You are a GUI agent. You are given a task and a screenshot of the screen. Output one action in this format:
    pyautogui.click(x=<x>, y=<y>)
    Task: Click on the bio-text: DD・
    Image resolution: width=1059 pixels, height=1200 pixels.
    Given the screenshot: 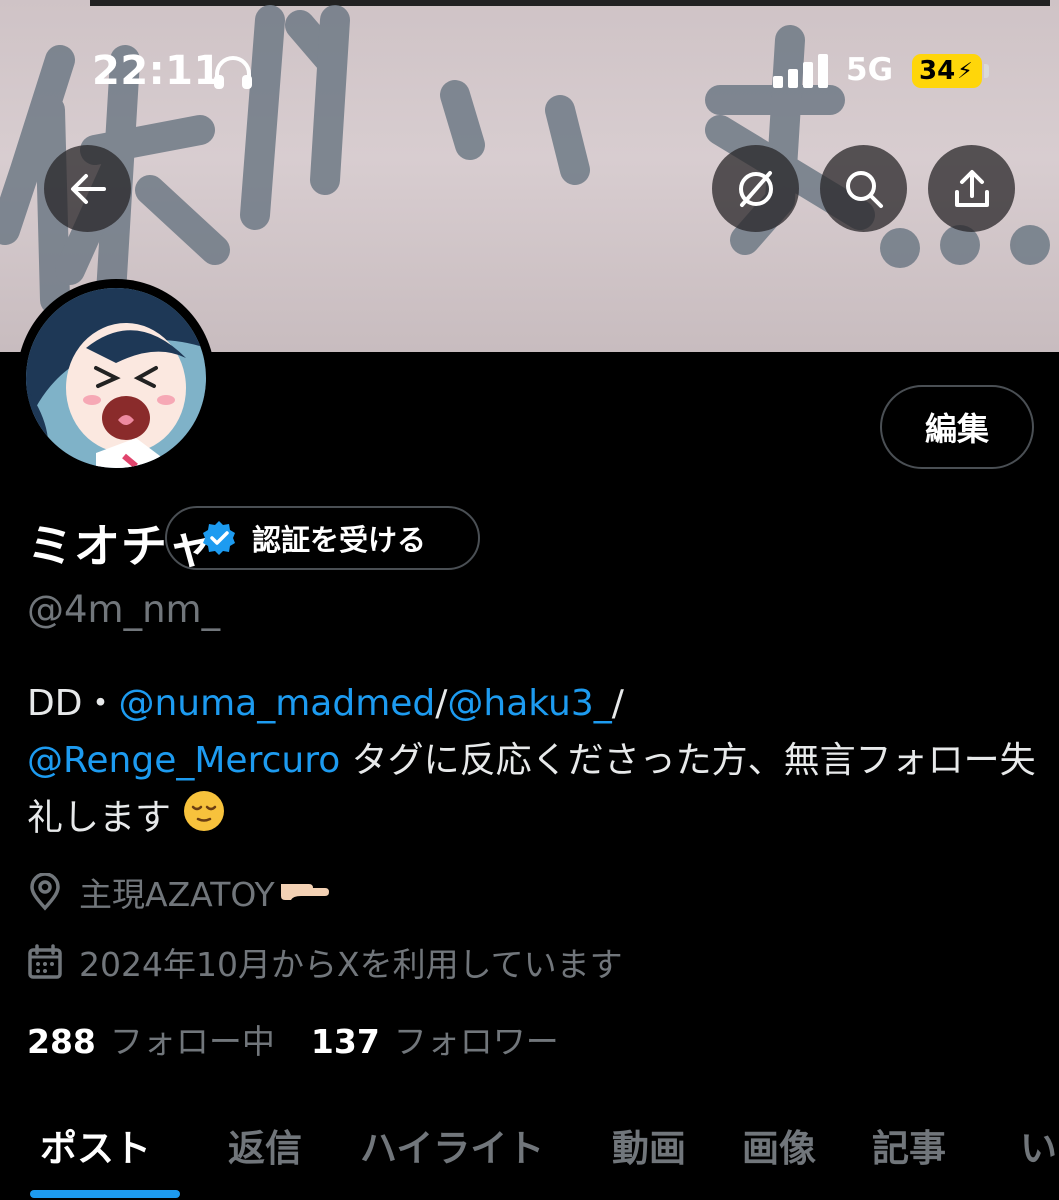 What is the action you would take?
    pyautogui.click(x=73, y=703)
    